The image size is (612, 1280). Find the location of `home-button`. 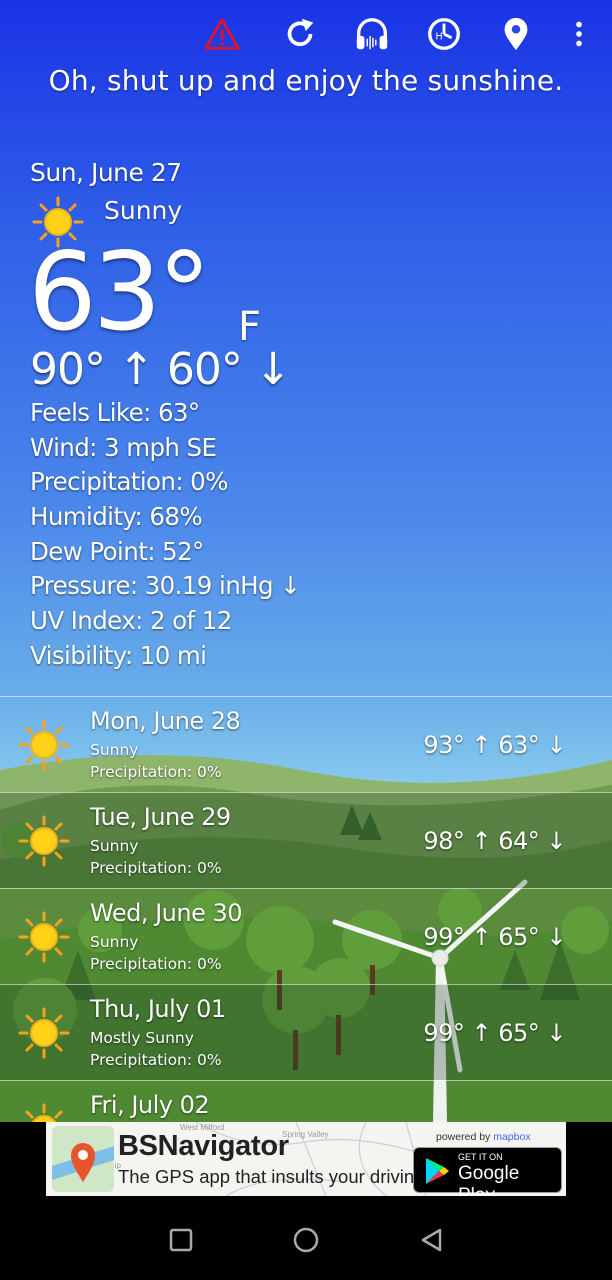

home-button is located at coordinates (306, 1240).